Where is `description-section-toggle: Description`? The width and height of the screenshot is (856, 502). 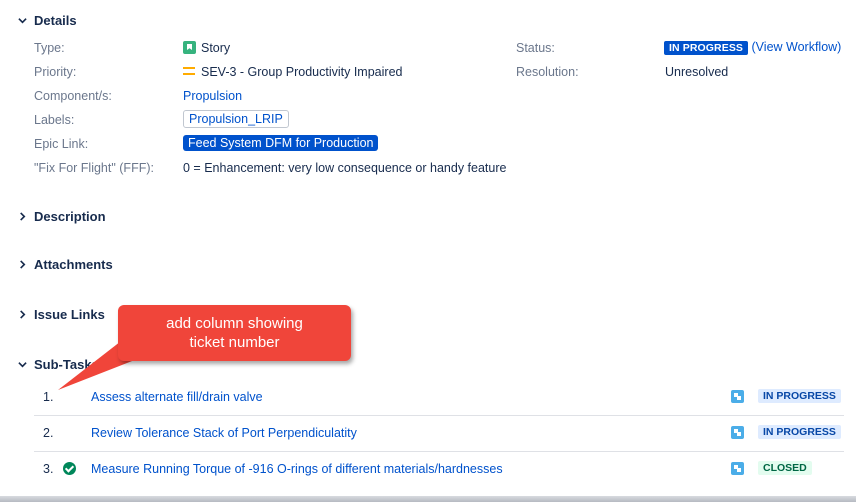 description-section-toggle: Description is located at coordinates (62, 216).